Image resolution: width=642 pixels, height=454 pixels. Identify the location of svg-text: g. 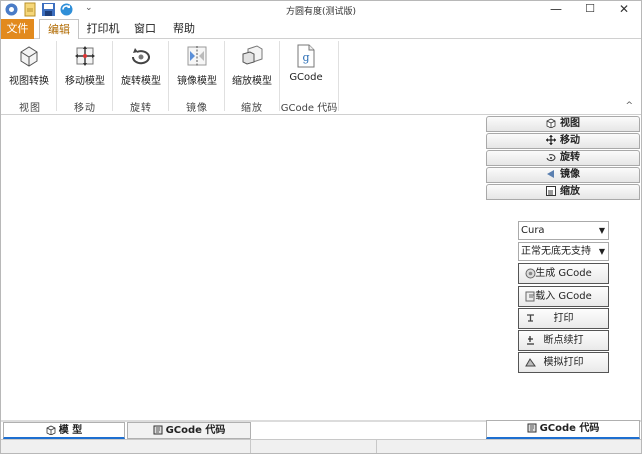
(305, 57).